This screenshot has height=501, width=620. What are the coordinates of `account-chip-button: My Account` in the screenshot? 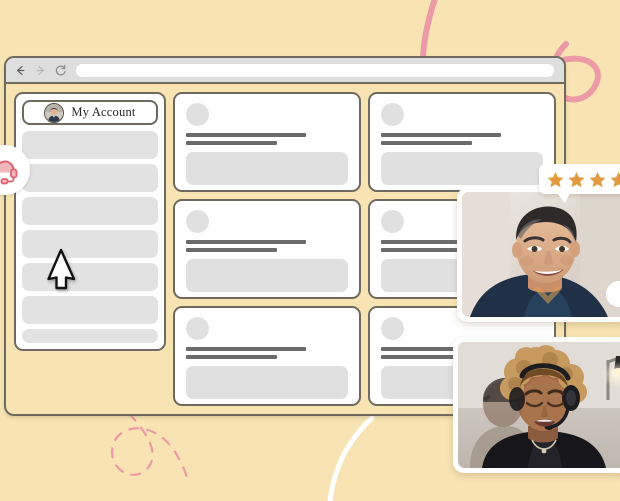 It's located at (90, 112).